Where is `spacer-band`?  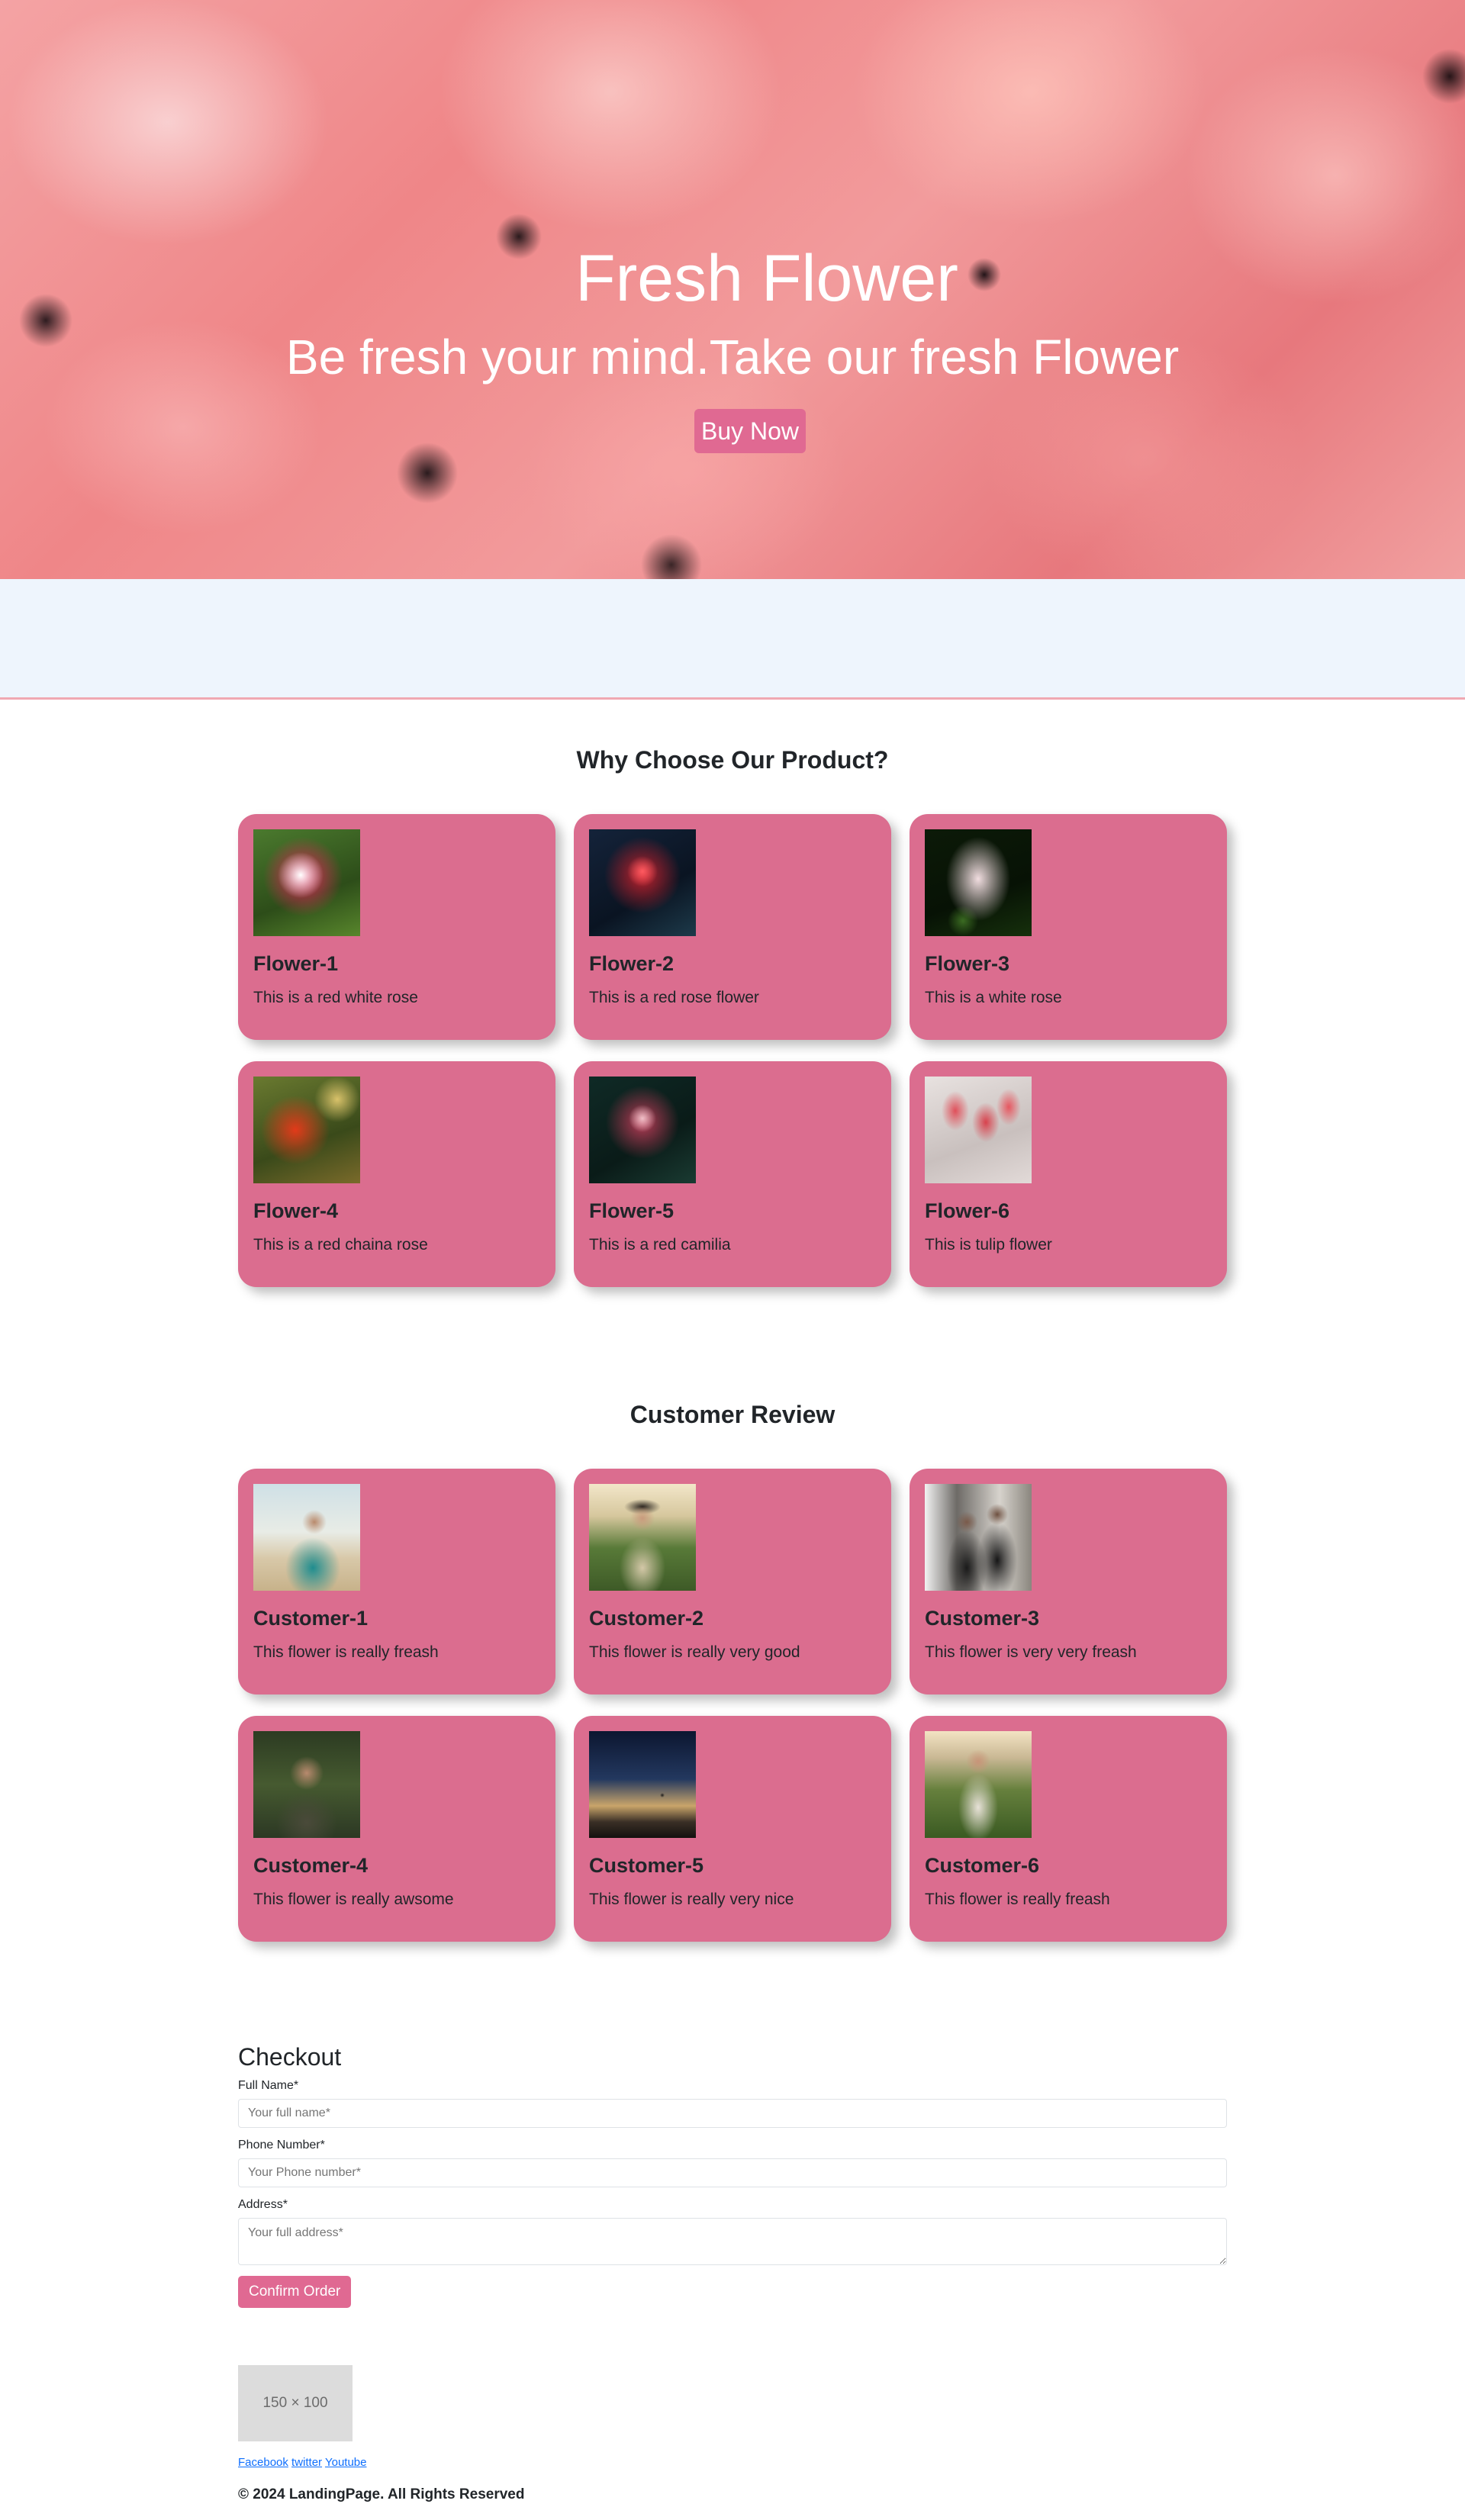
spacer-band is located at coordinates (732, 640).